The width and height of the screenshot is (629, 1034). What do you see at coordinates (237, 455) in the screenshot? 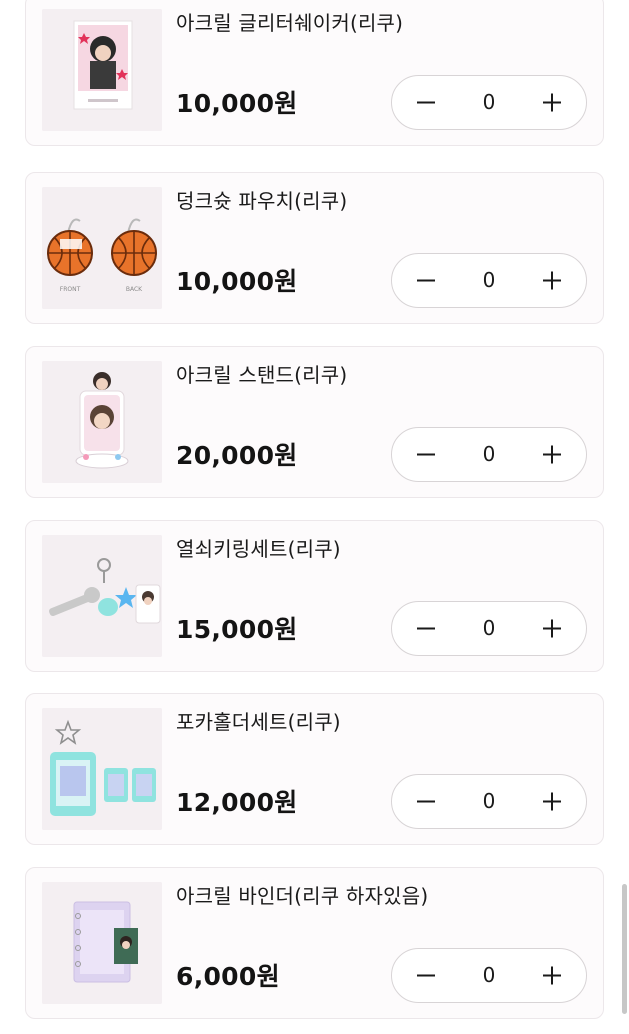
I see `product-price: 20,000원` at bounding box center [237, 455].